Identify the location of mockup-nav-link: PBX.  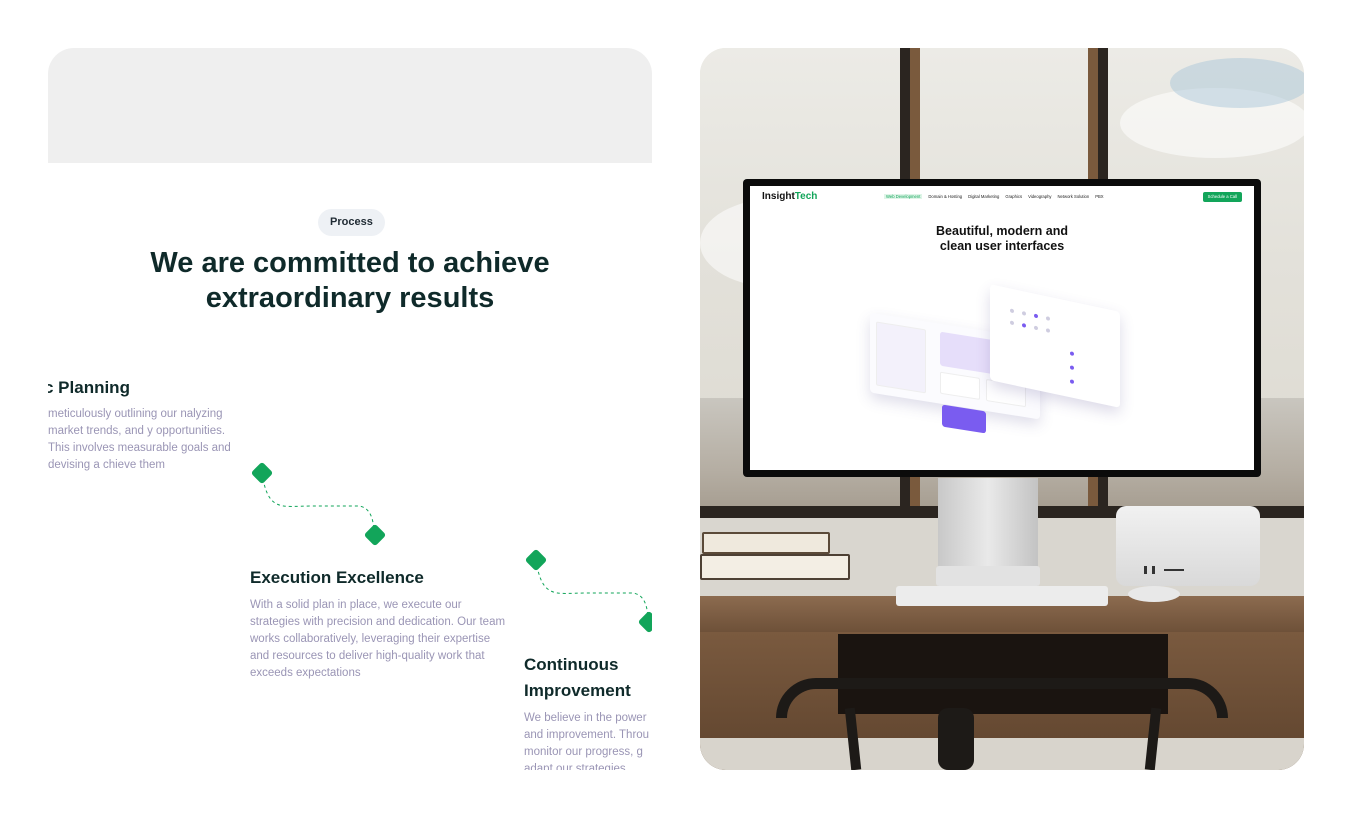
(1099, 196).